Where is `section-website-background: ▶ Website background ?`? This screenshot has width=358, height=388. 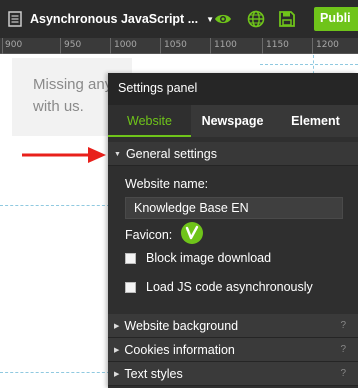 section-website-background: ▶ Website background ? is located at coordinates (233, 326).